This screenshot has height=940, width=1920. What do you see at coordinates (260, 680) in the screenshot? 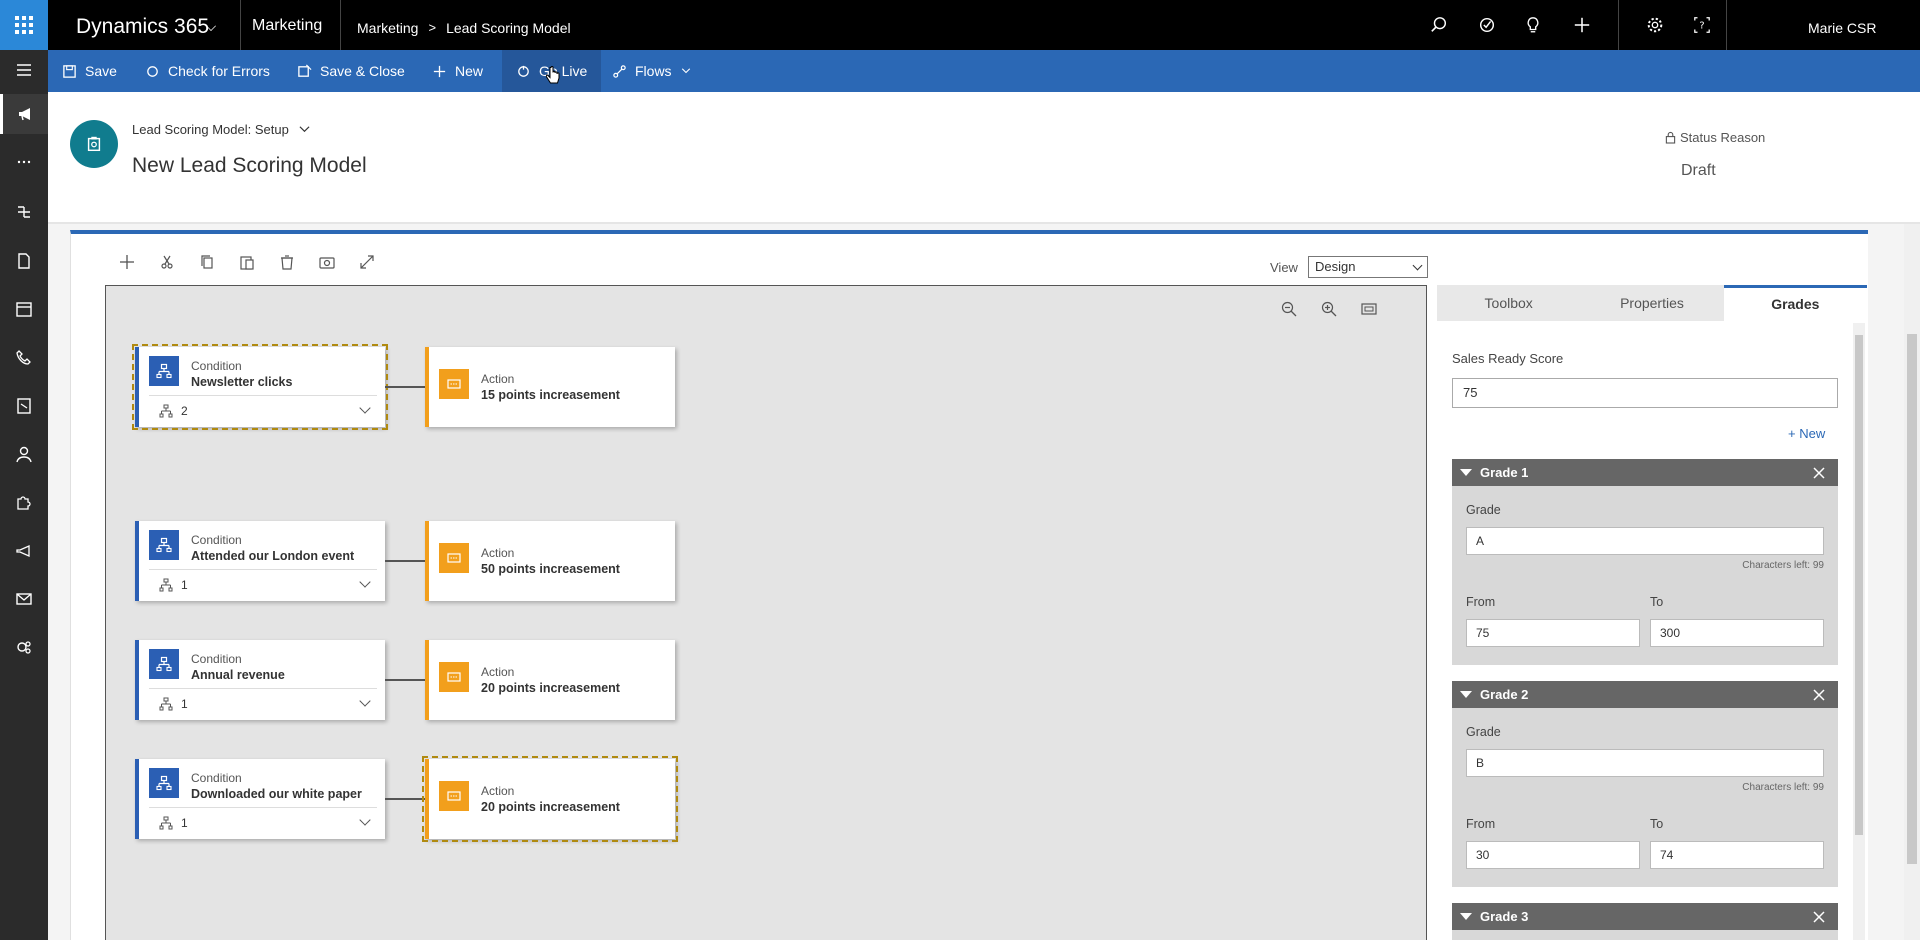
I see `condition-tile: Condition Annual revenue 1` at bounding box center [260, 680].